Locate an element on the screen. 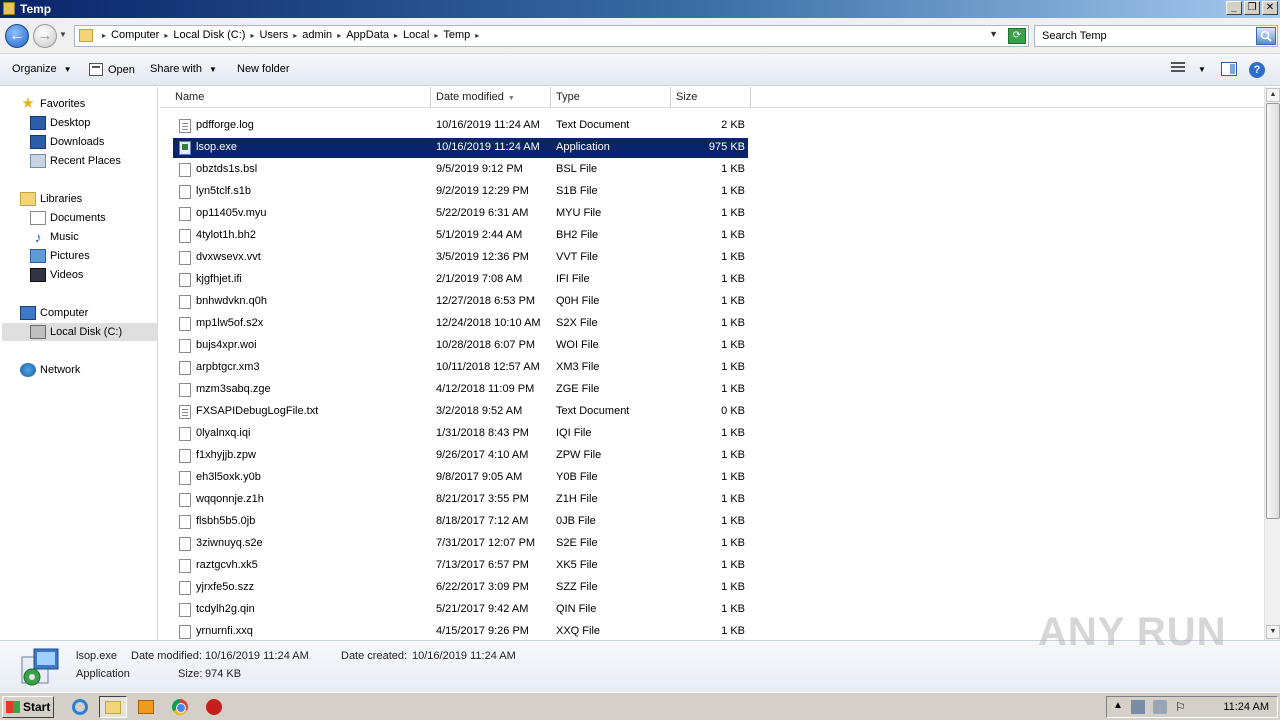  taskbar-chrome is located at coordinates (180, 707).